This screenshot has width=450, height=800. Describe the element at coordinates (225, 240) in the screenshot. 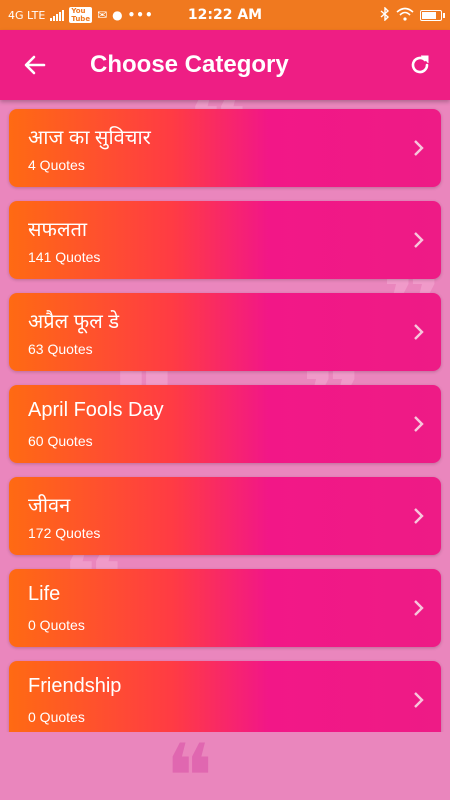

I see `category-card: सफलता 141 Quotes` at that location.